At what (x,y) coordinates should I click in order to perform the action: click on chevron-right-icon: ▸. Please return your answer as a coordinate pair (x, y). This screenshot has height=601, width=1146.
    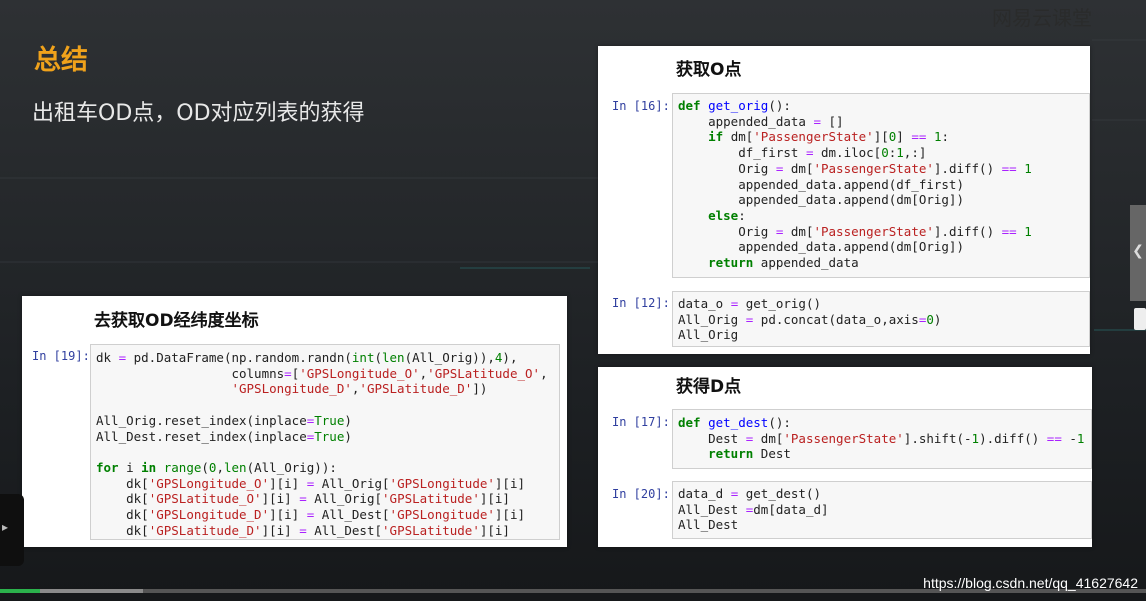
    Looking at the image, I should click on (5, 527).